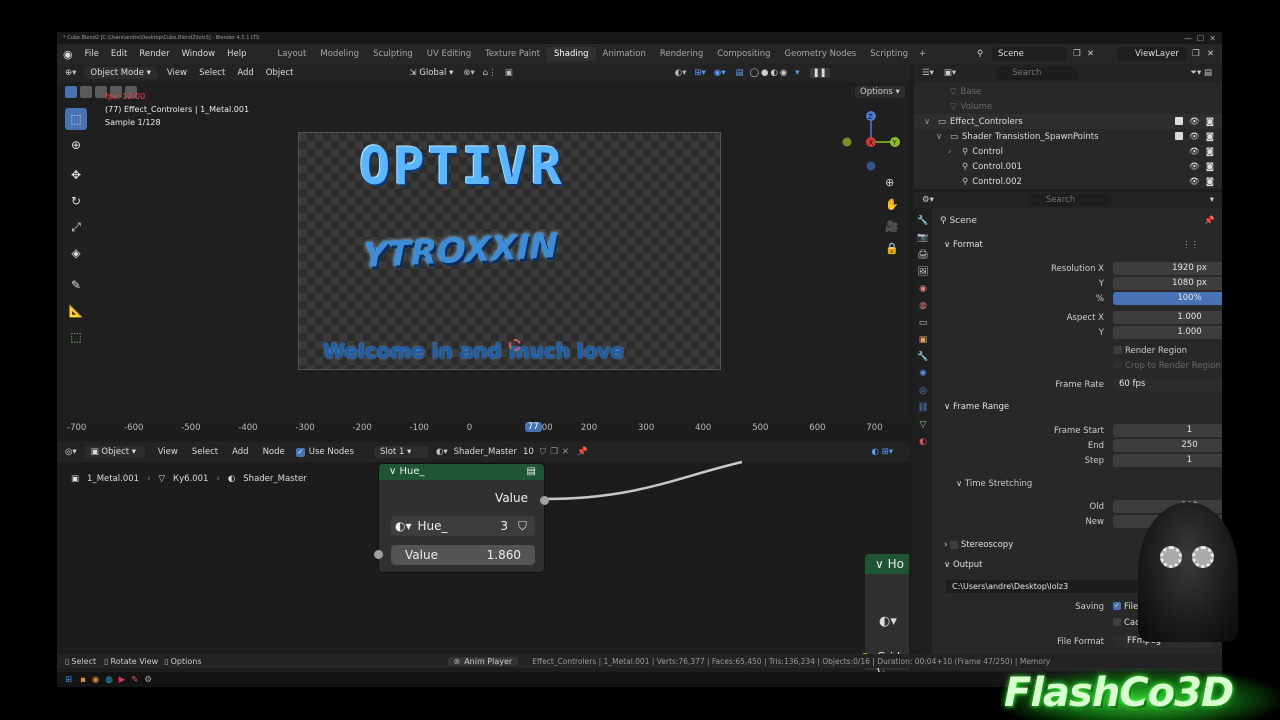 The width and height of the screenshot is (1280, 720). What do you see at coordinates (1203, 38) in the screenshot?
I see `window-controls: — ☐ ✕` at bounding box center [1203, 38].